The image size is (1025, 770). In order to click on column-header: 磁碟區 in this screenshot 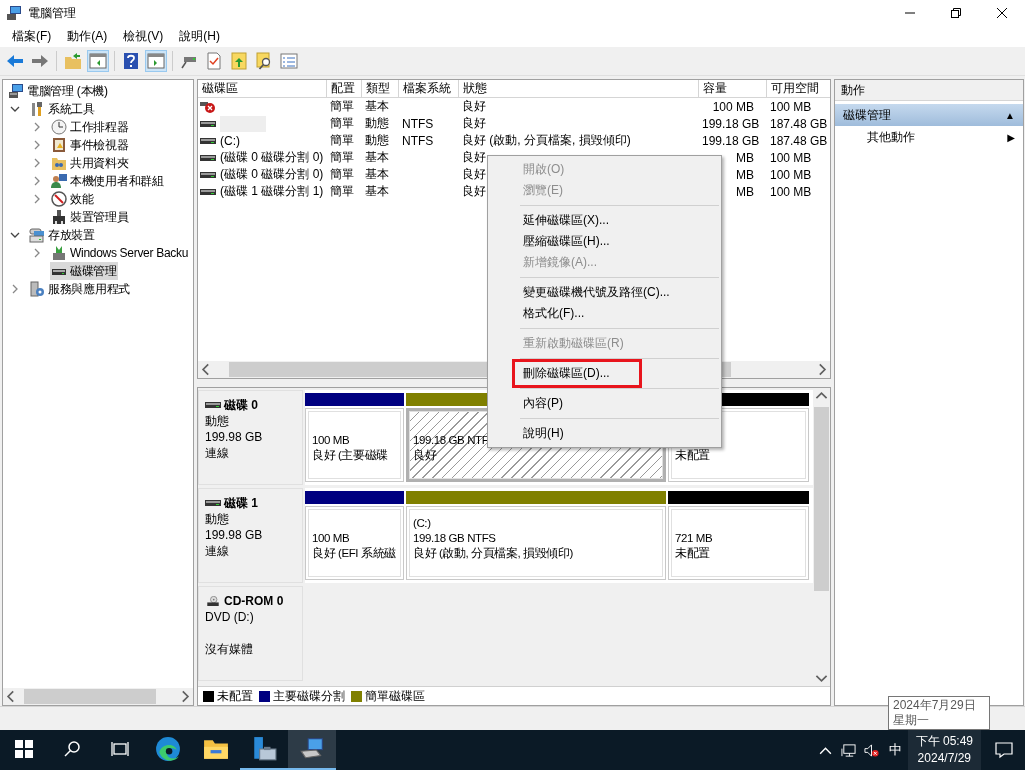, I will do `click(262, 89)`.